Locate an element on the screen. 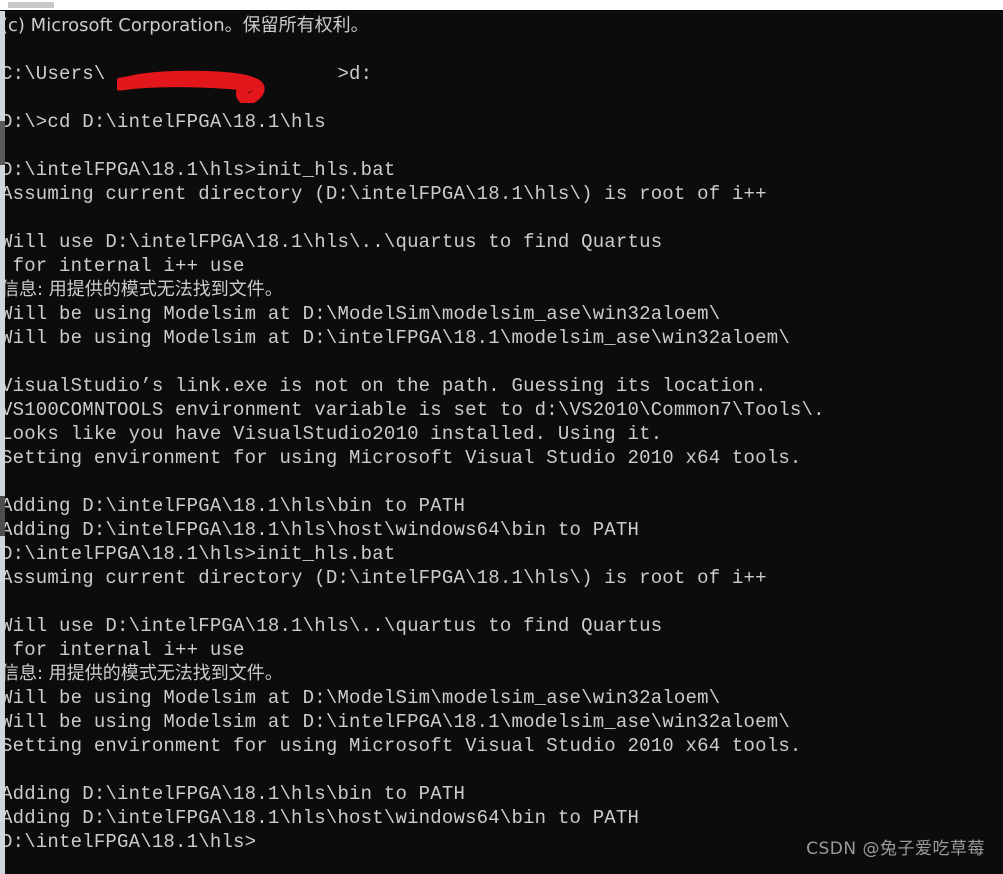 The height and width of the screenshot is (874, 1003). outer-window-top-edge is located at coordinates (501, 5).